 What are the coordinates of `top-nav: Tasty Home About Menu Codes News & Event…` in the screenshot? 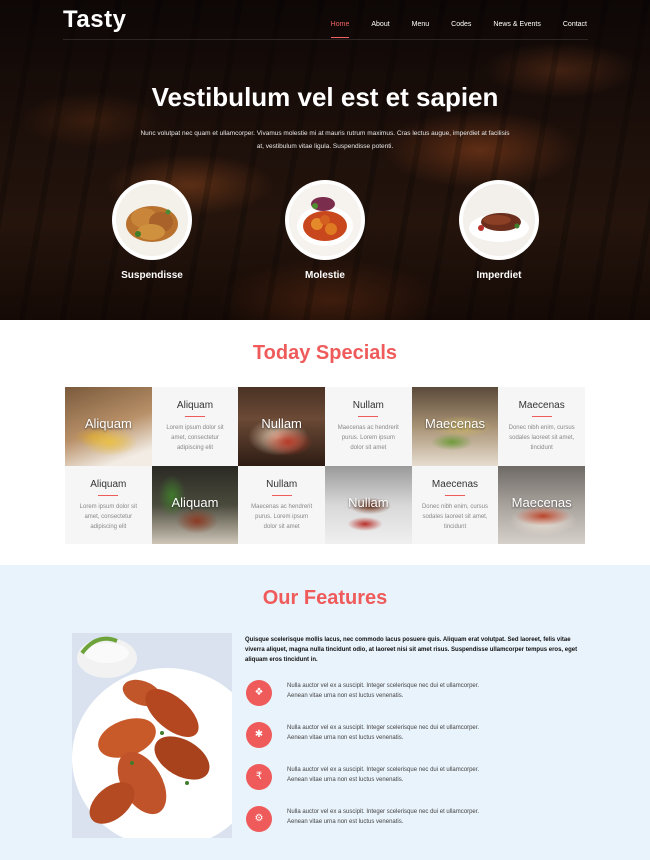 It's located at (325, 20).